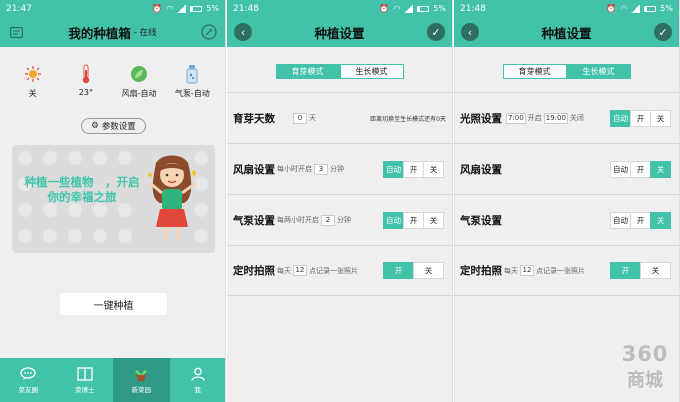  I want to click on battery-icon, so click(650, 8).